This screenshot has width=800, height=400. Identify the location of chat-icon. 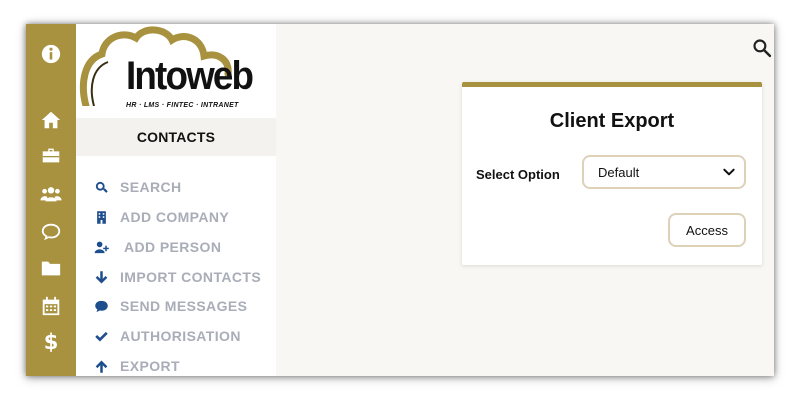
(51, 232).